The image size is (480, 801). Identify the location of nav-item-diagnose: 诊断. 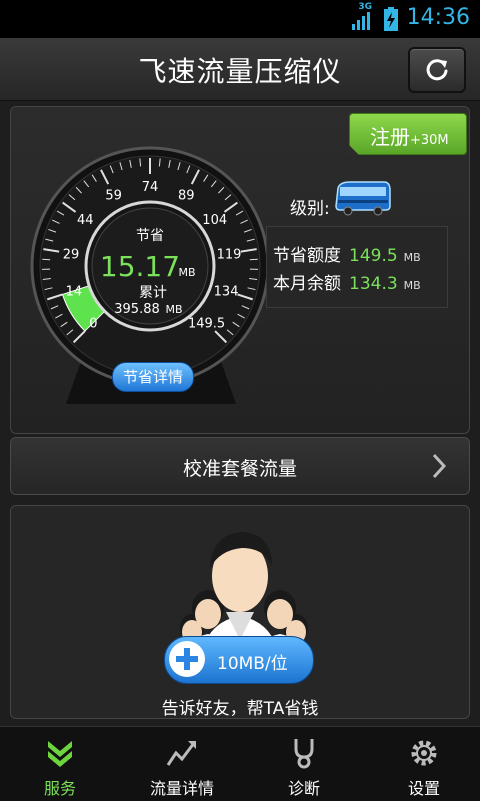
(304, 764).